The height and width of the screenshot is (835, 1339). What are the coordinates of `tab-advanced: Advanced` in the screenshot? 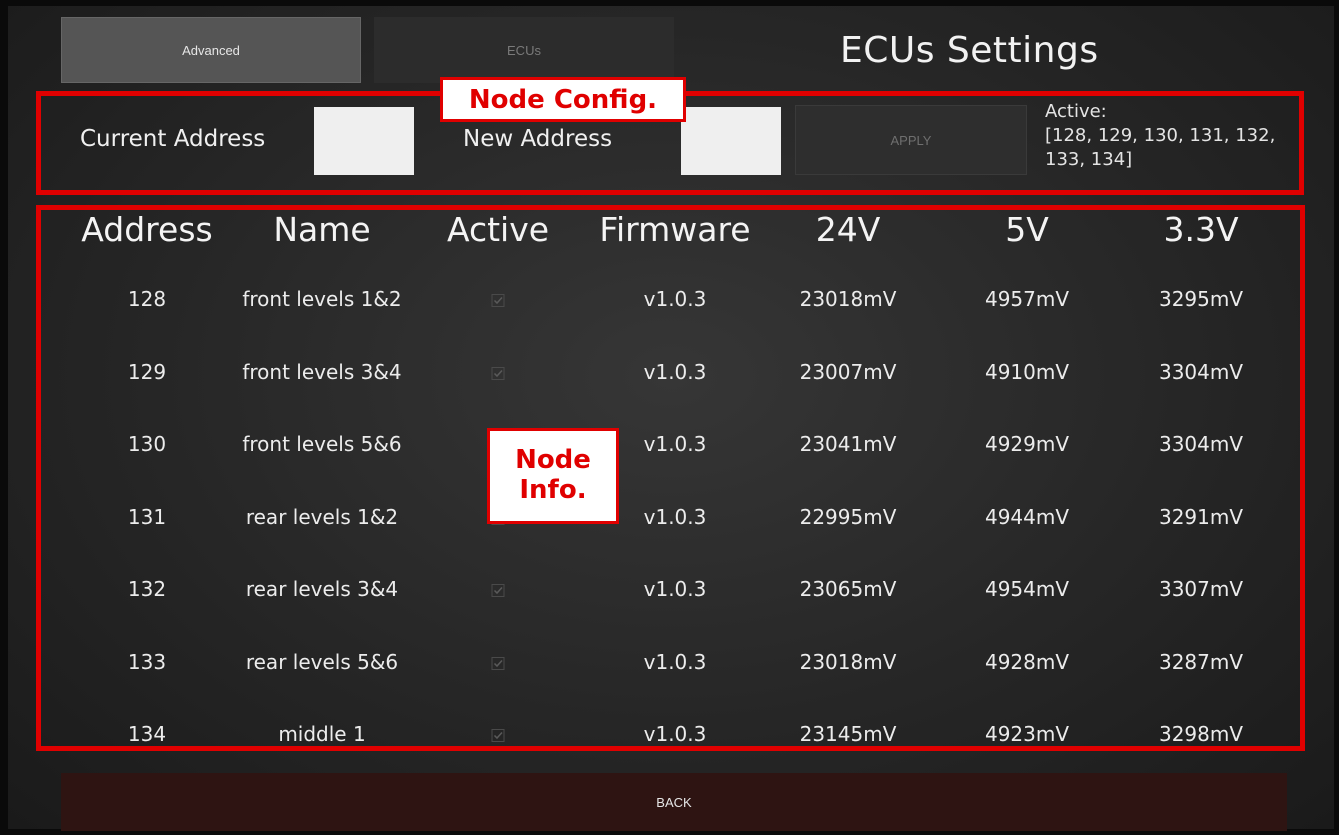 It's located at (211, 50).